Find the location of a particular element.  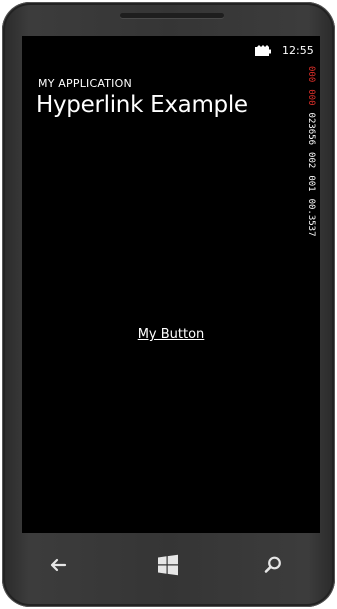

status-time: 12:55 is located at coordinates (298, 50).